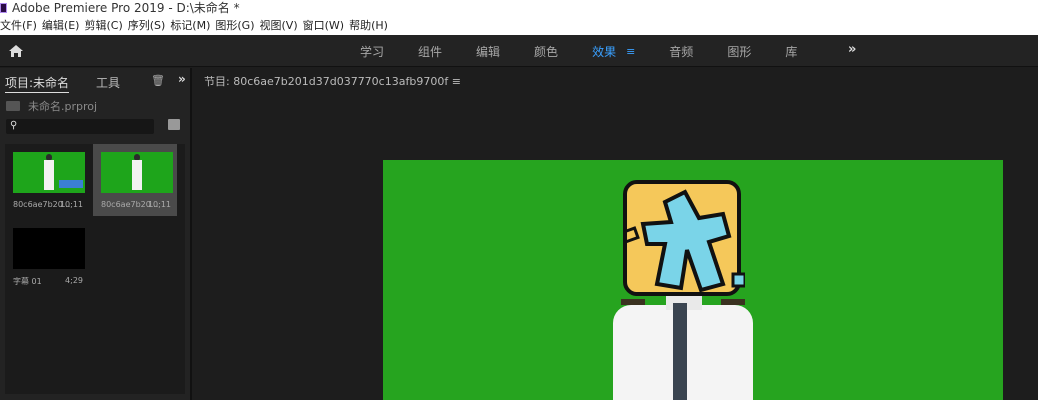  I want to click on workspace-tab-graphics: 图形, so click(739, 51).